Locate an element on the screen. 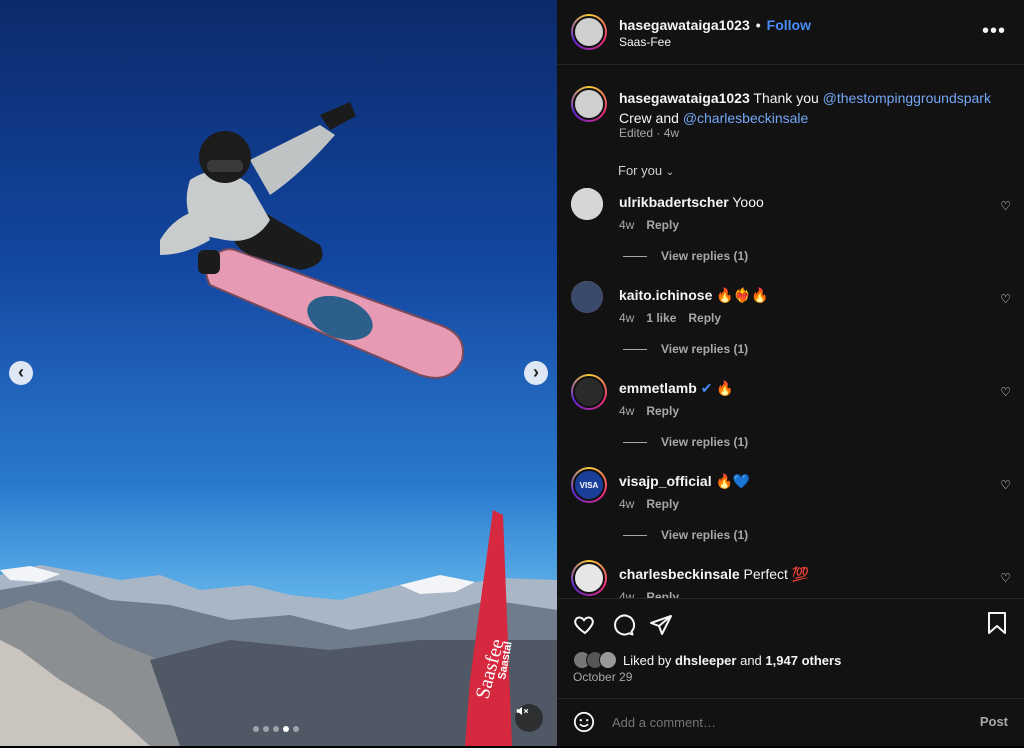 The image size is (1024, 748). comment-text: Yooo is located at coordinates (748, 202).